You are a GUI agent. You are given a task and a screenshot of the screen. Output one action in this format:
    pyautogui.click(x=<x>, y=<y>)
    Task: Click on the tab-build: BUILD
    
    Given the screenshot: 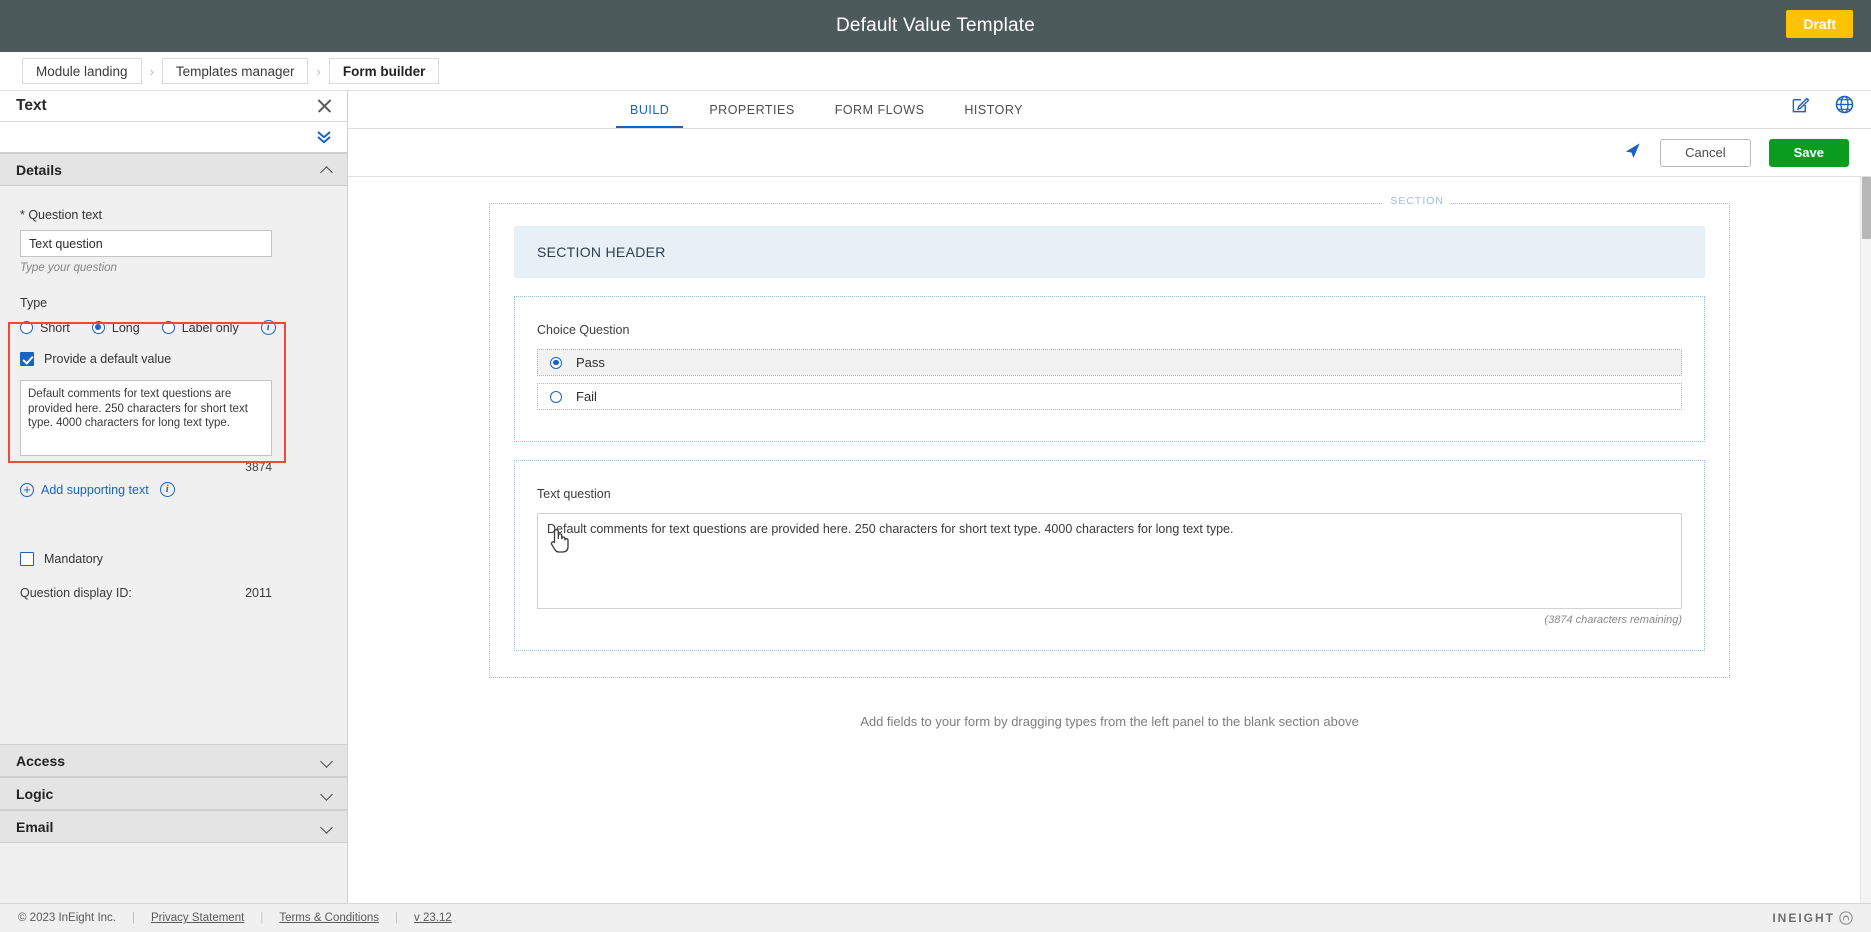 What is the action you would take?
    pyautogui.click(x=649, y=115)
    